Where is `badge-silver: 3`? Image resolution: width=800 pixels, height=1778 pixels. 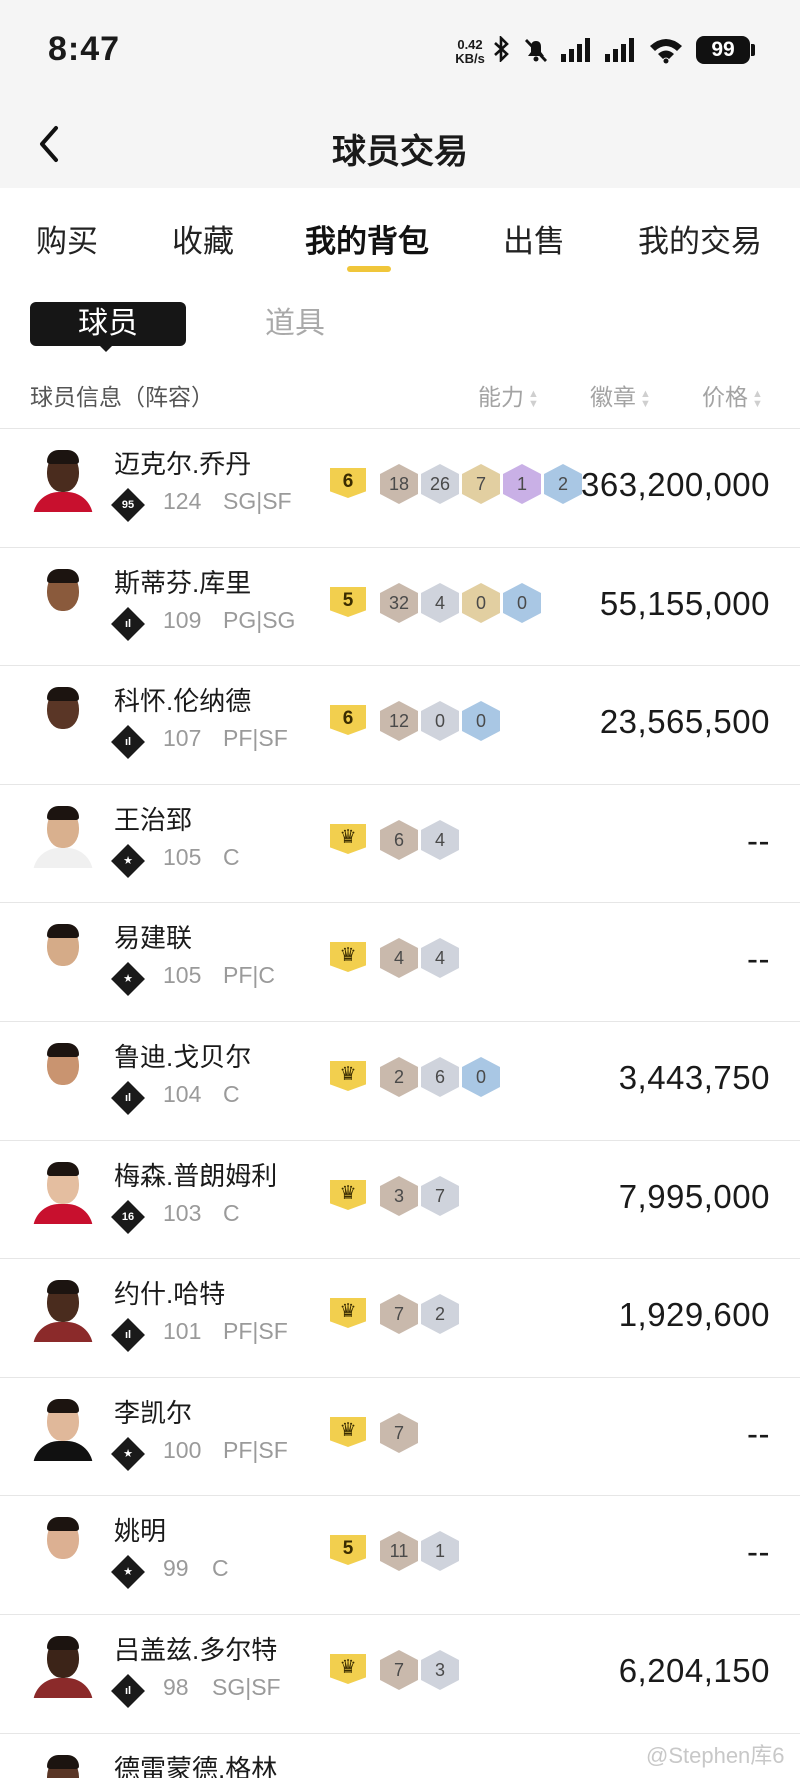 badge-silver: 3 is located at coordinates (440, 1670).